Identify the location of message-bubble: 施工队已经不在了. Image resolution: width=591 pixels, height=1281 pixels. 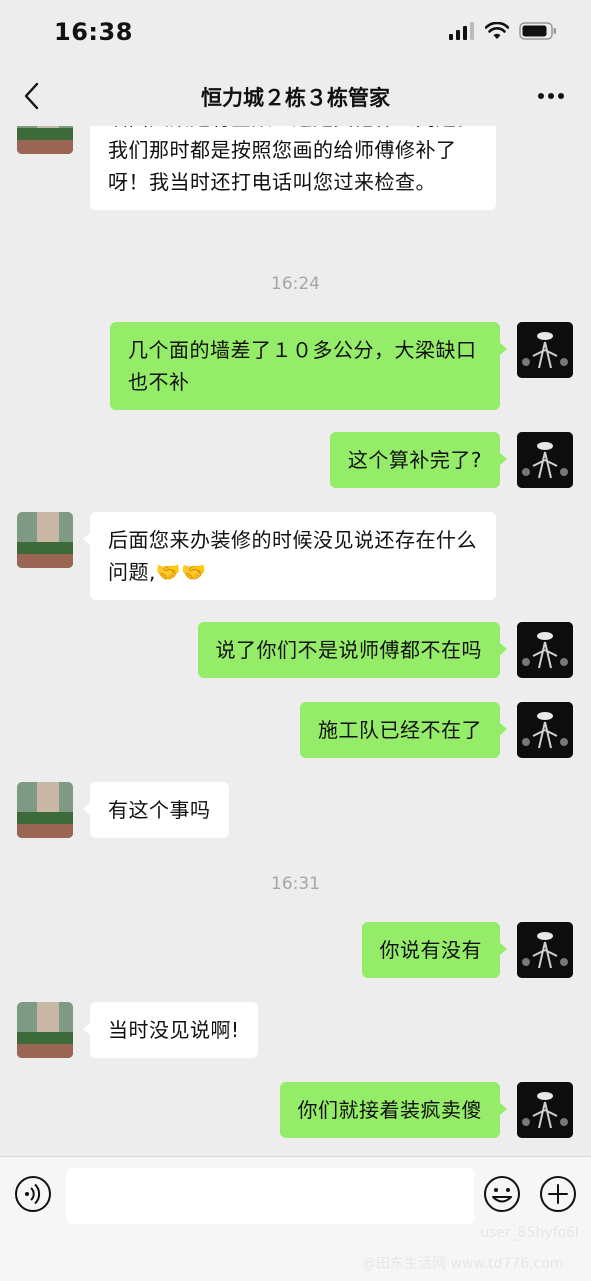
(403, 730).